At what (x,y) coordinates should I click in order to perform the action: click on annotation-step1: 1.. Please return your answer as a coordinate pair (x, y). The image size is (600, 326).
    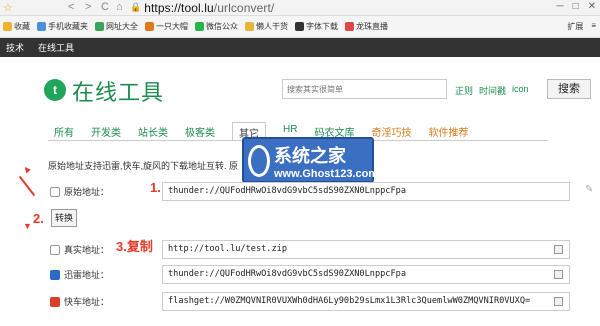
    Looking at the image, I should click on (155, 187).